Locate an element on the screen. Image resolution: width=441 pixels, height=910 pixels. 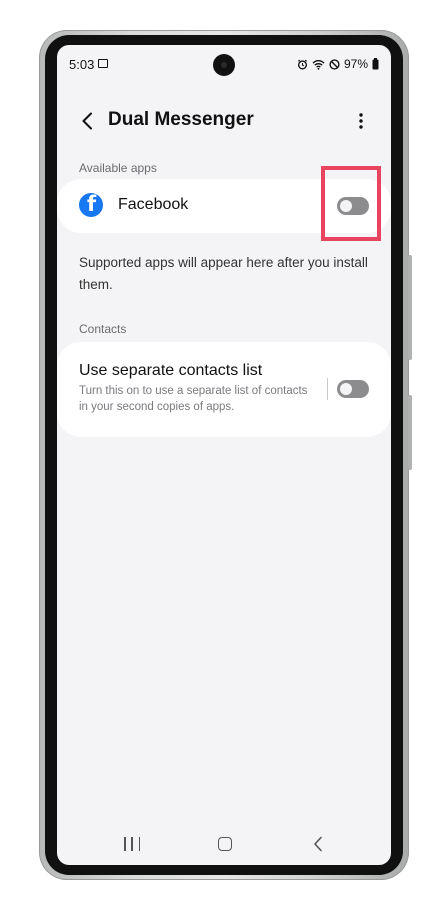
gallery-icon is located at coordinates (103, 63).